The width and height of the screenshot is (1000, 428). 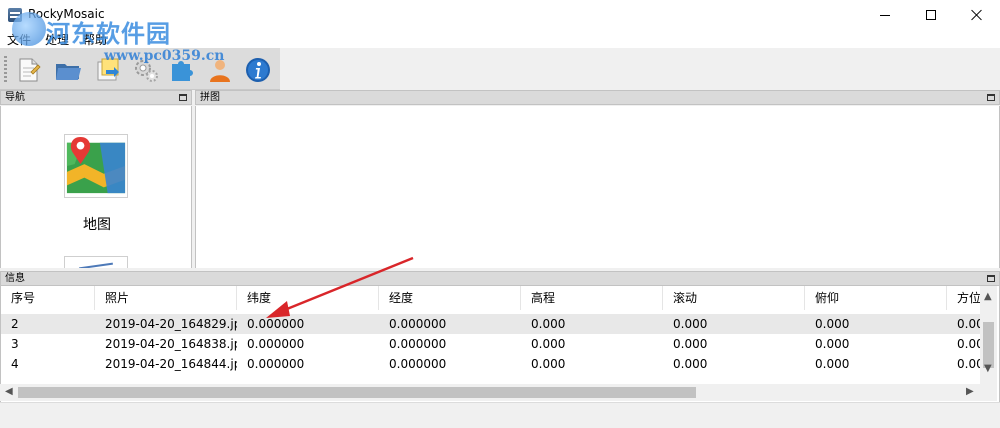 What do you see at coordinates (171, 324) in the screenshot?
I see `table-cell: 2019-04-20_164829.jpg` at bounding box center [171, 324].